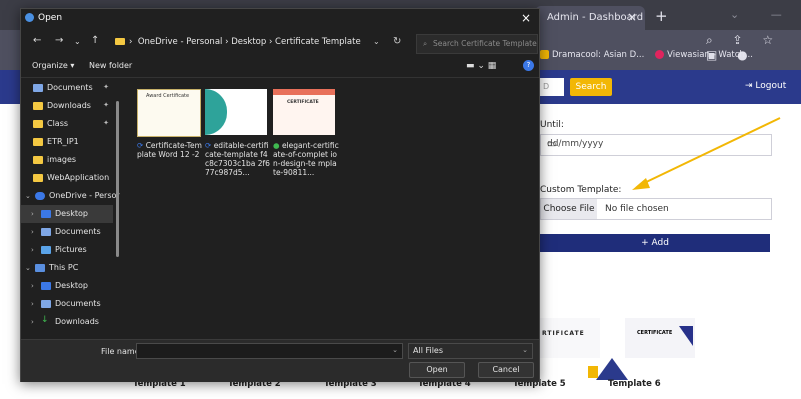 The height and width of the screenshot is (399, 801). I want to click on new-tab-button: +, so click(661, 16).